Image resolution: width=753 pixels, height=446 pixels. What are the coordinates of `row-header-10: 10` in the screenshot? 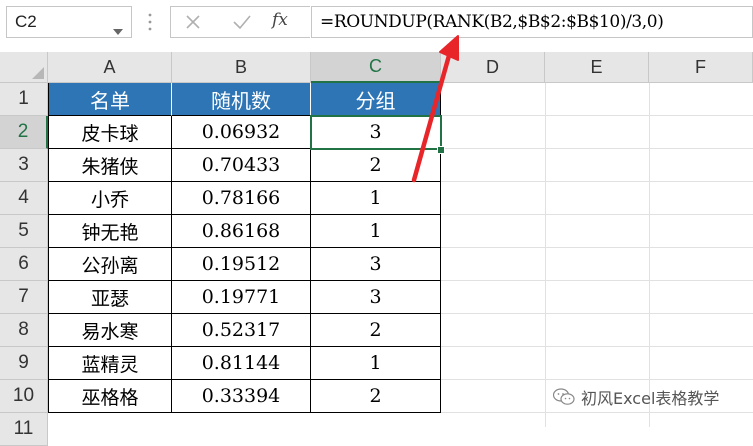 It's located at (24, 396).